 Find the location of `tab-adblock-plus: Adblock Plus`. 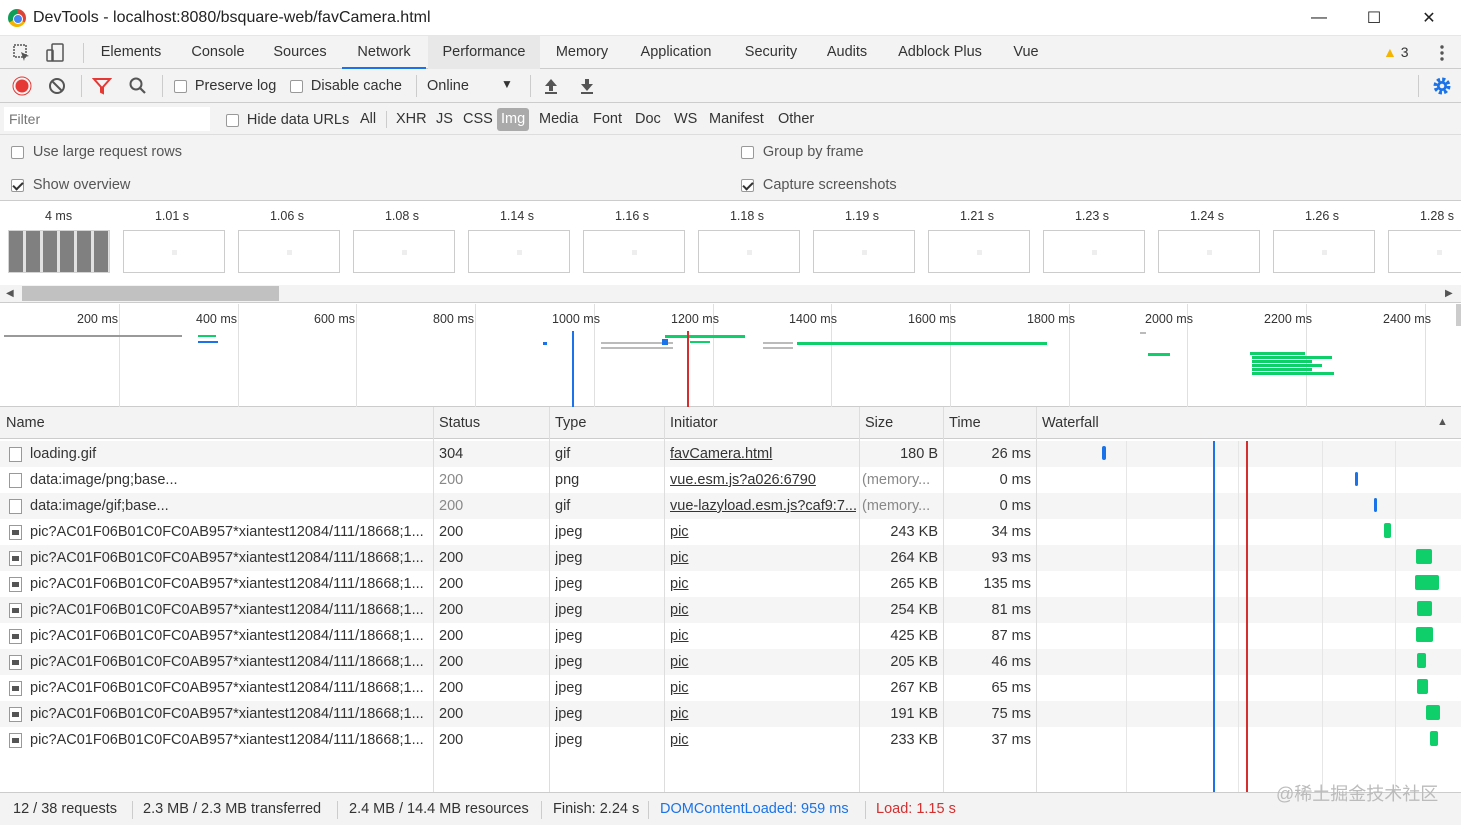

tab-adblock-plus: Adblock Plus is located at coordinates (940, 52).